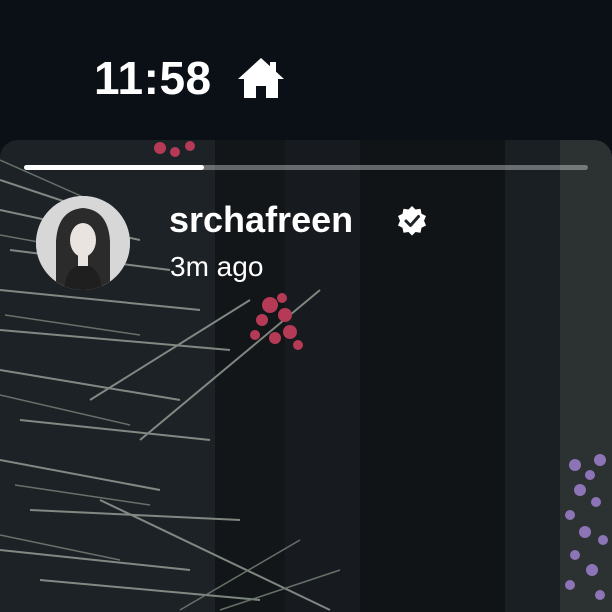  Describe the element at coordinates (153, 78) in the screenshot. I see `status-time: 11:58` at that location.